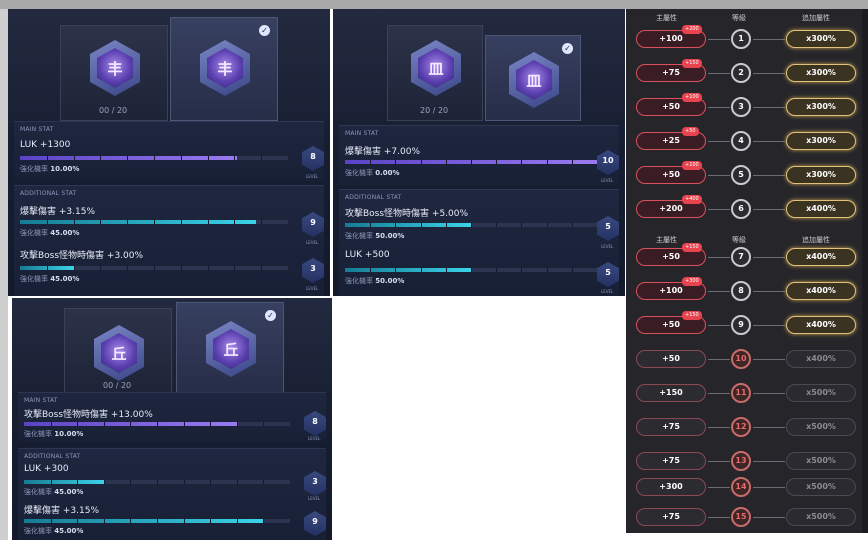  What do you see at coordinates (671, 393) in the screenshot?
I see `main-stat-pill: +150` at bounding box center [671, 393].